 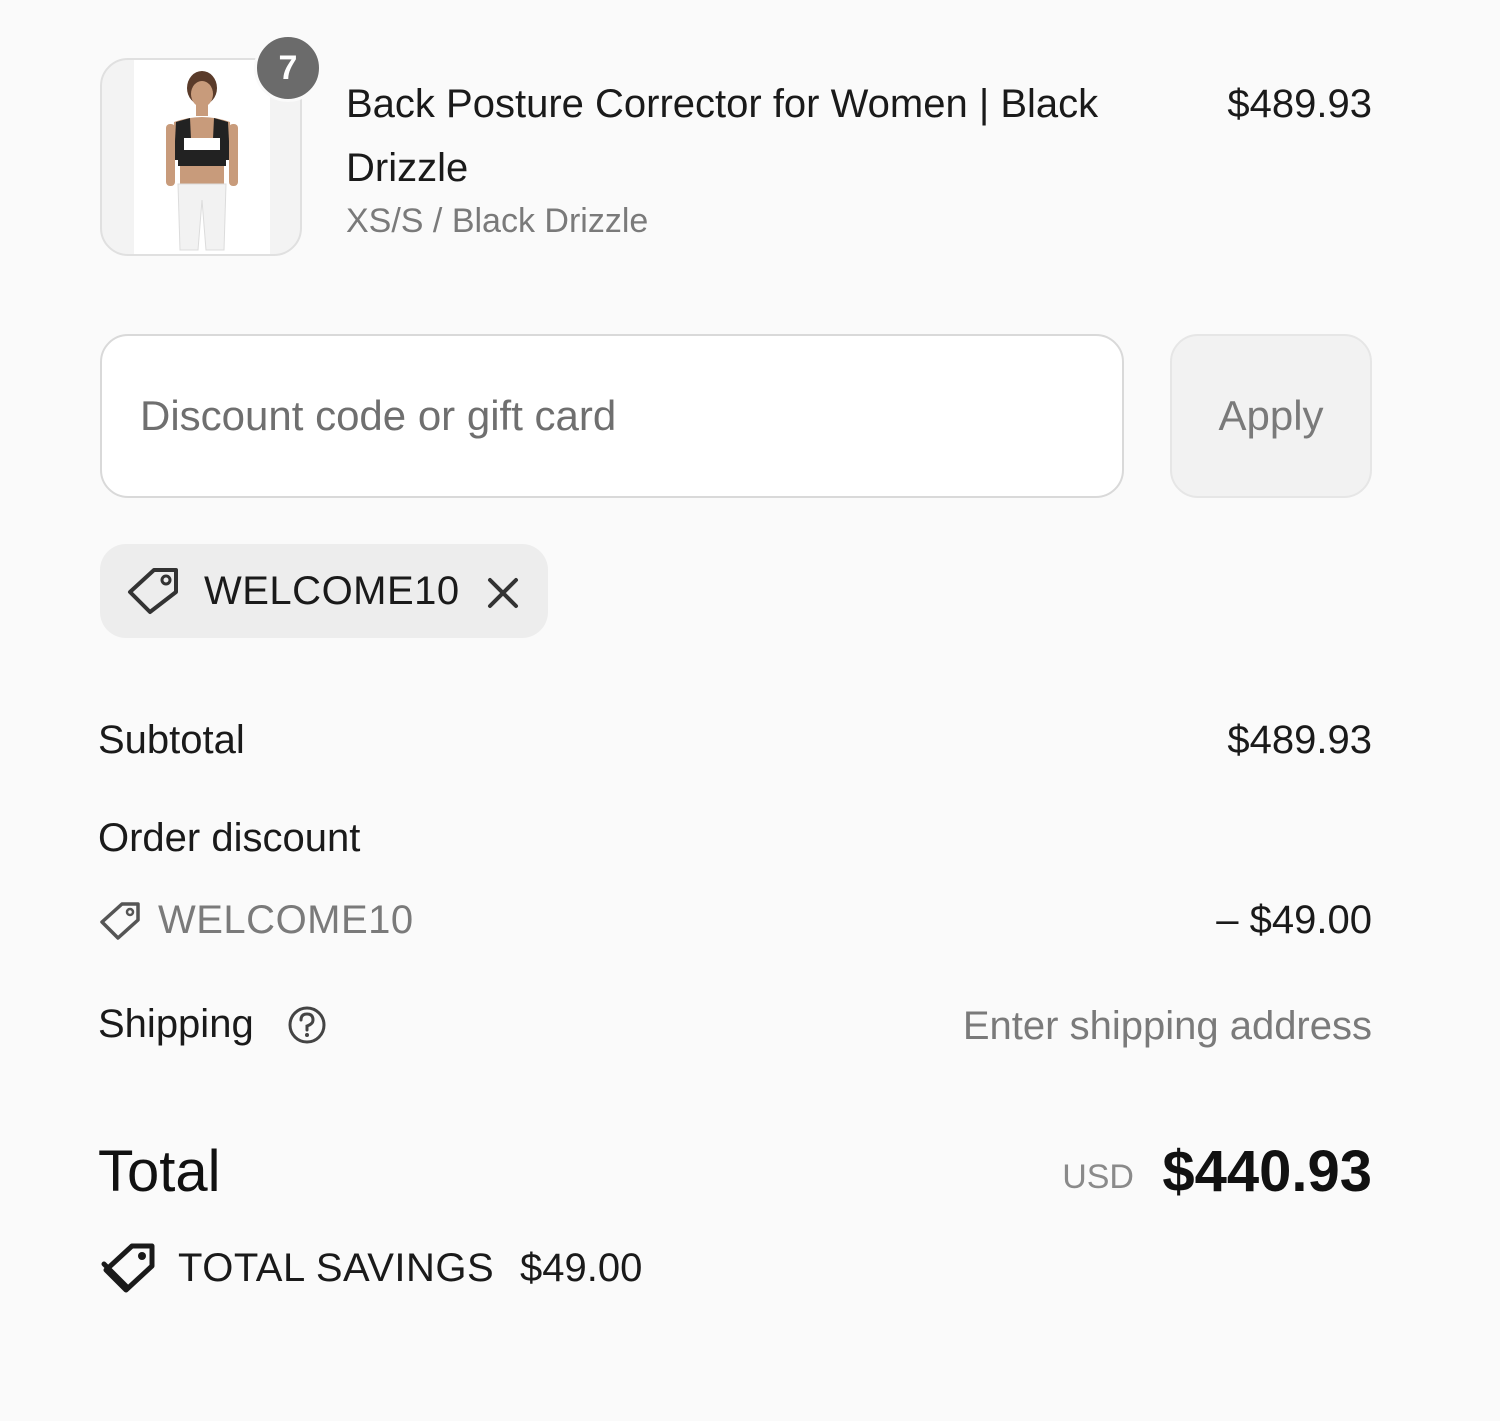 What do you see at coordinates (202, 157) in the screenshot?
I see `product-photo` at bounding box center [202, 157].